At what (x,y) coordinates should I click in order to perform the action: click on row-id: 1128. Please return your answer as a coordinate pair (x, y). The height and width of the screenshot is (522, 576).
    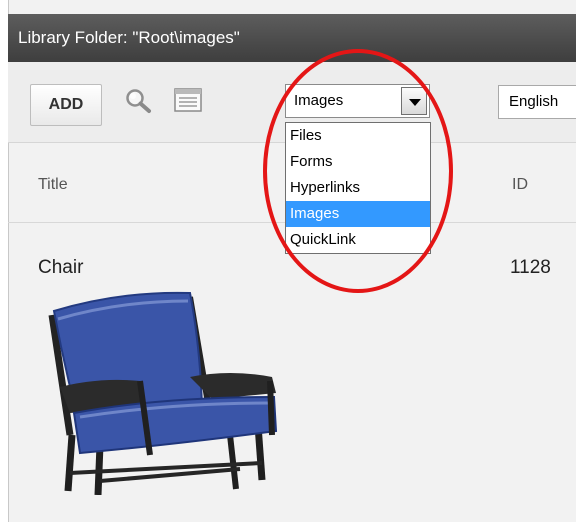
    Looking at the image, I should click on (530, 267).